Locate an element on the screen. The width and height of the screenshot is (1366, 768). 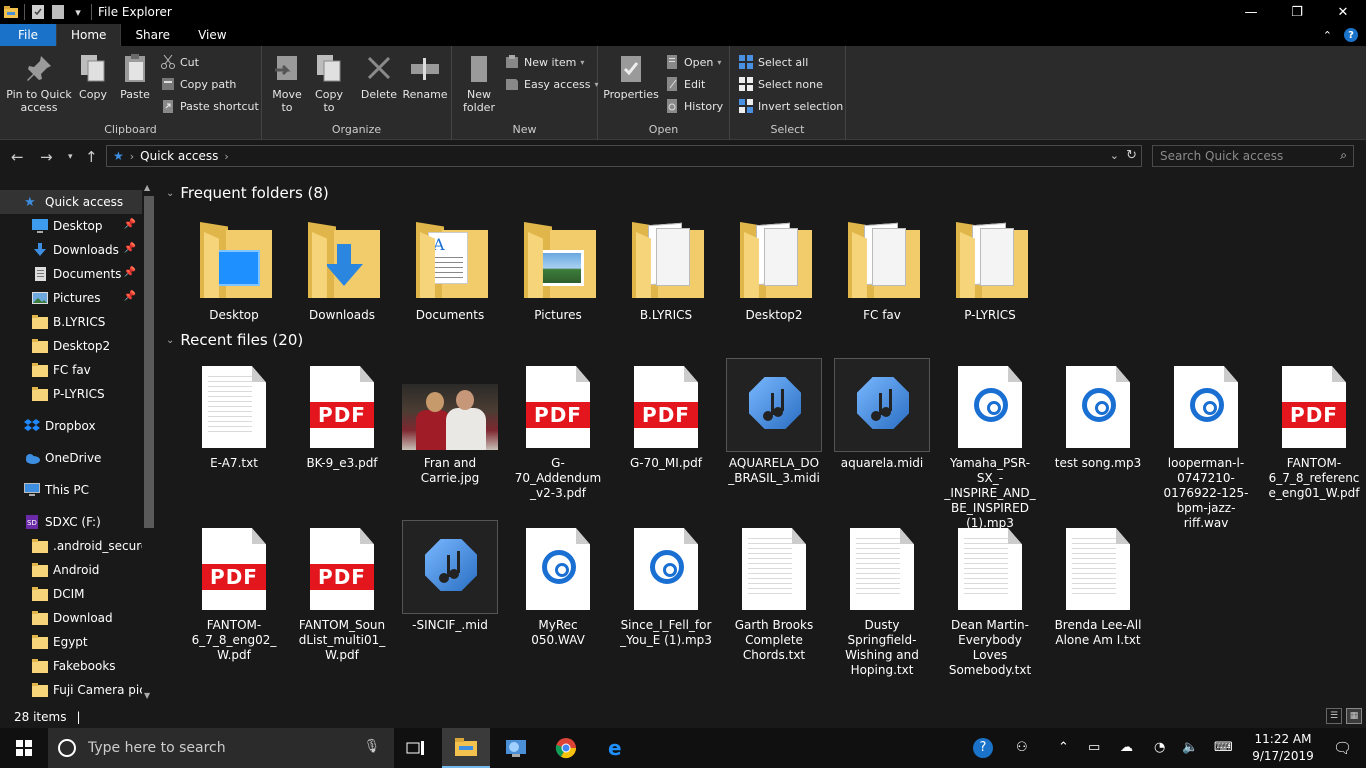
search-input is located at coordinates (1241, 156).